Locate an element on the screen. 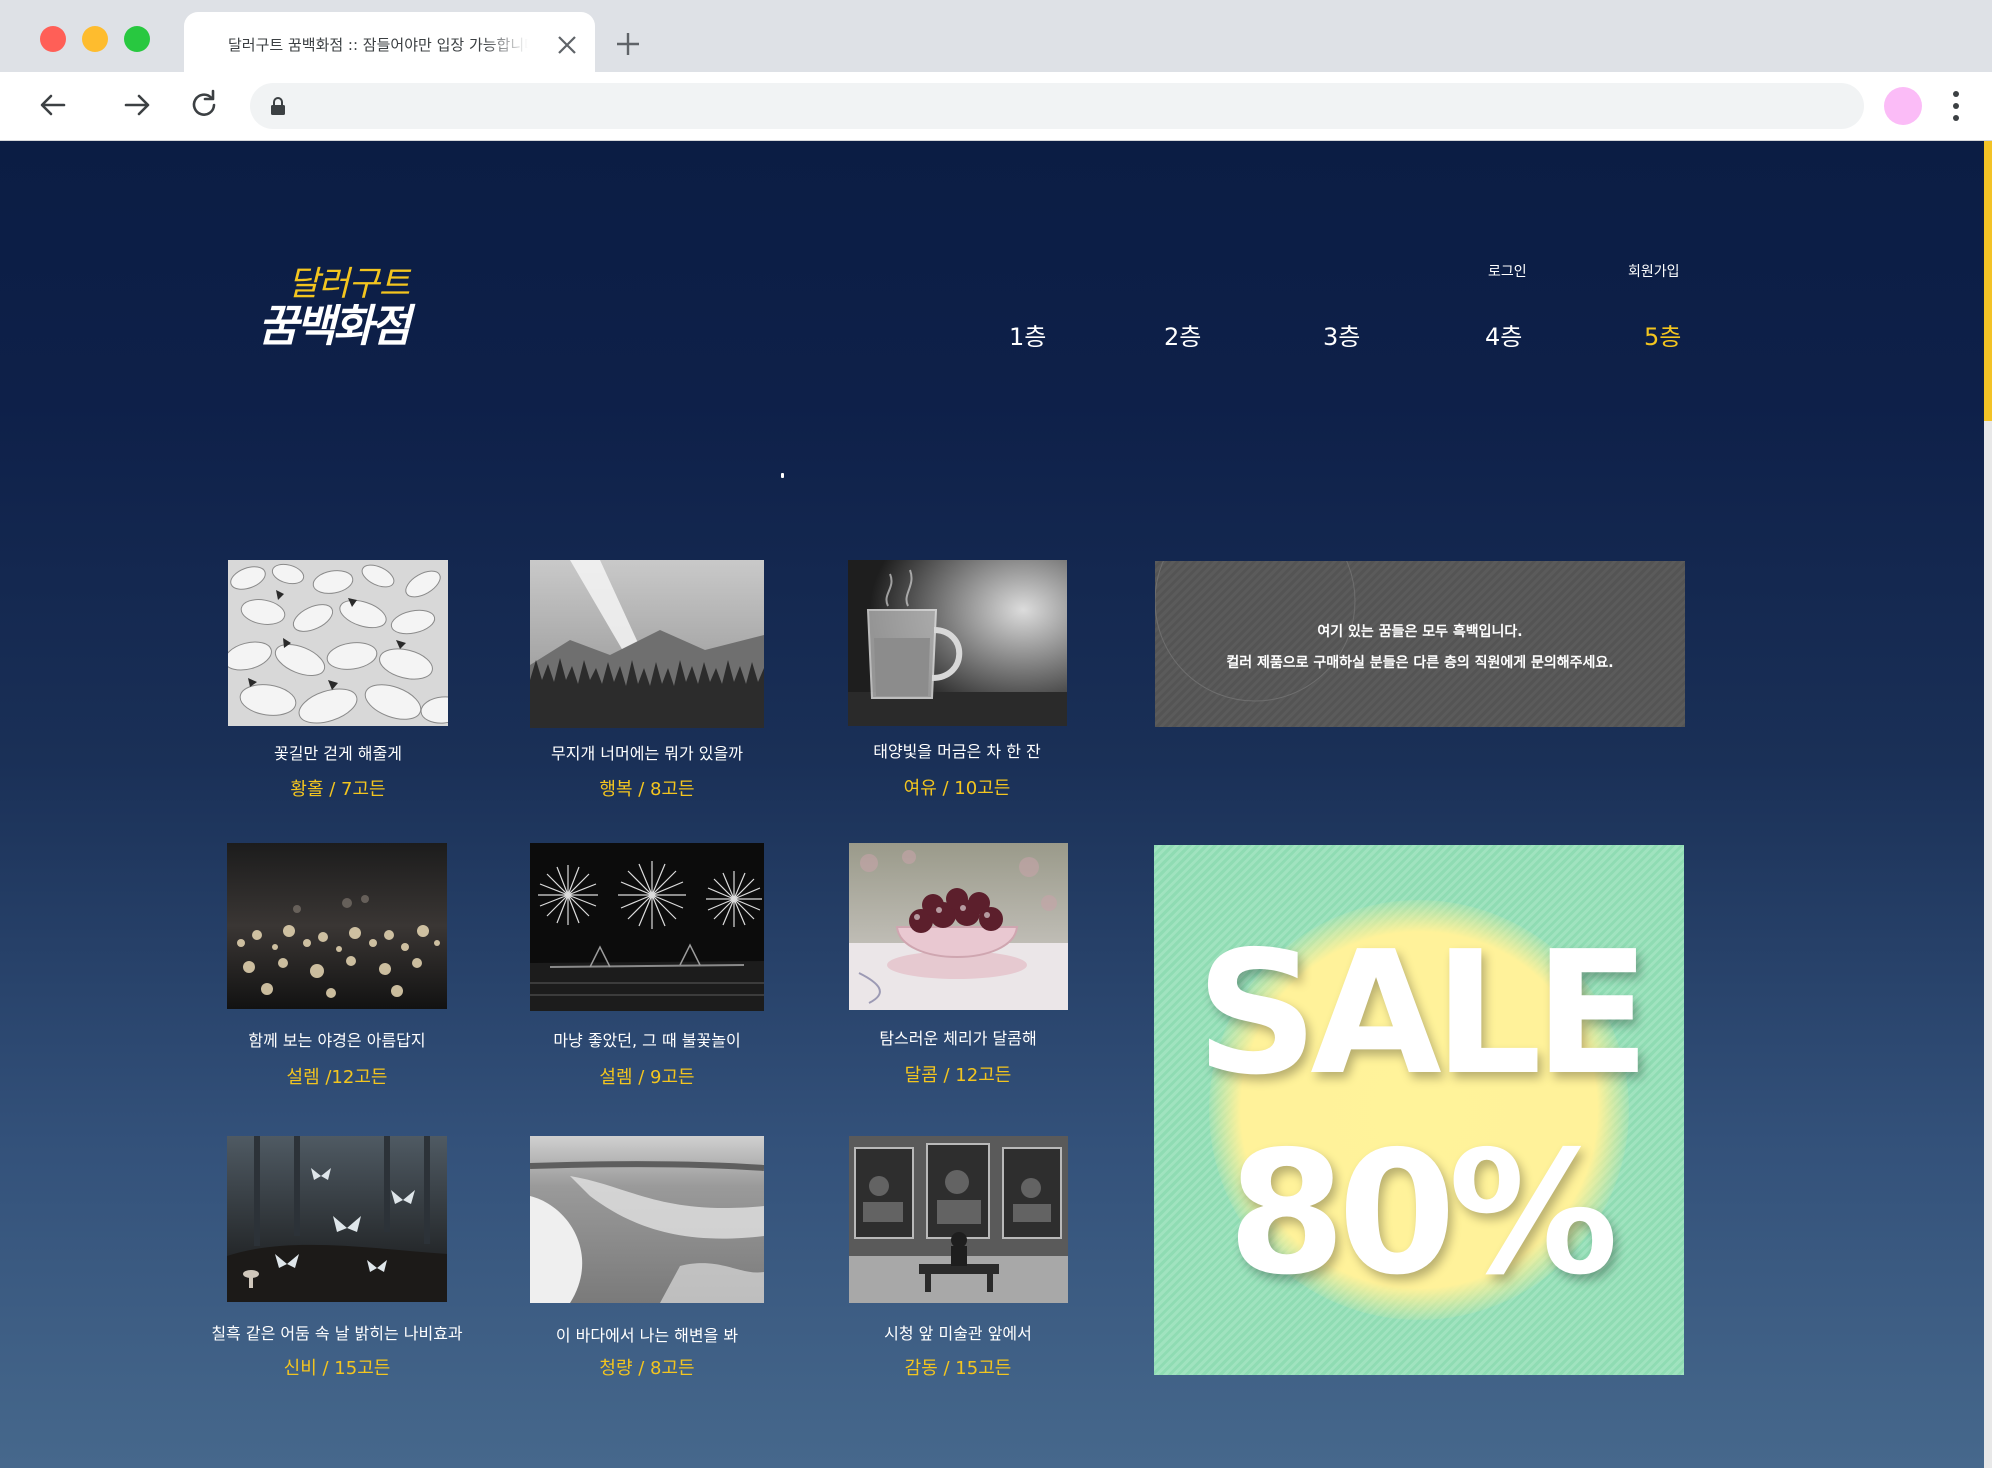  product-name: 꽃길만 걷게 해줄게 is located at coordinates (338, 753).